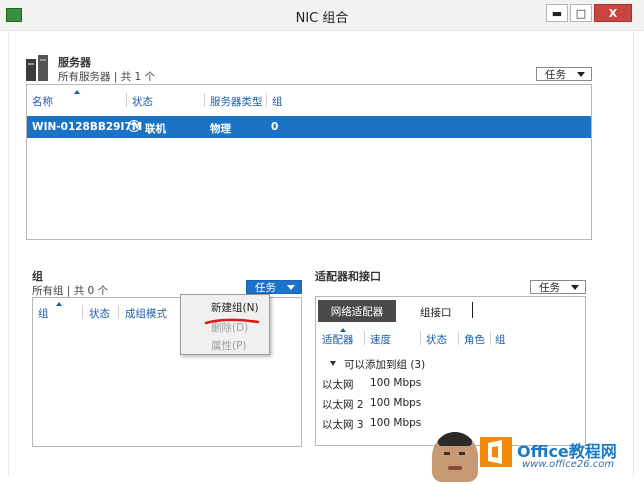  What do you see at coordinates (275, 127) in the screenshot?
I see `server-group: 0` at bounding box center [275, 127].